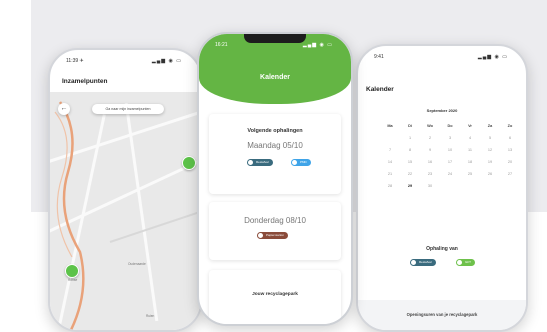 The height and width of the screenshot is (332, 547). I want to click on calendar-day: 24, so click(450, 174).